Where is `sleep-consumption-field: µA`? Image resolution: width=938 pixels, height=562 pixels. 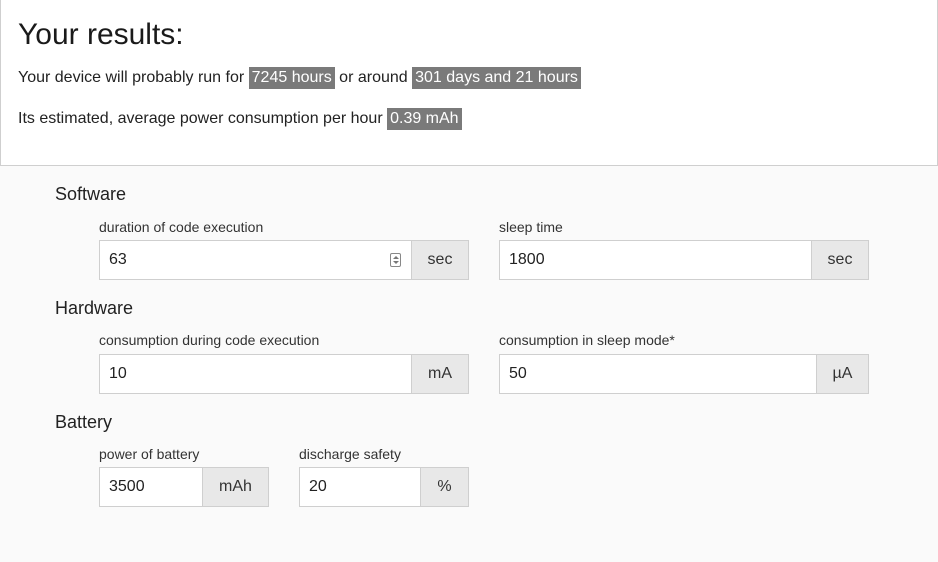
sleep-consumption-field: µA is located at coordinates (684, 374).